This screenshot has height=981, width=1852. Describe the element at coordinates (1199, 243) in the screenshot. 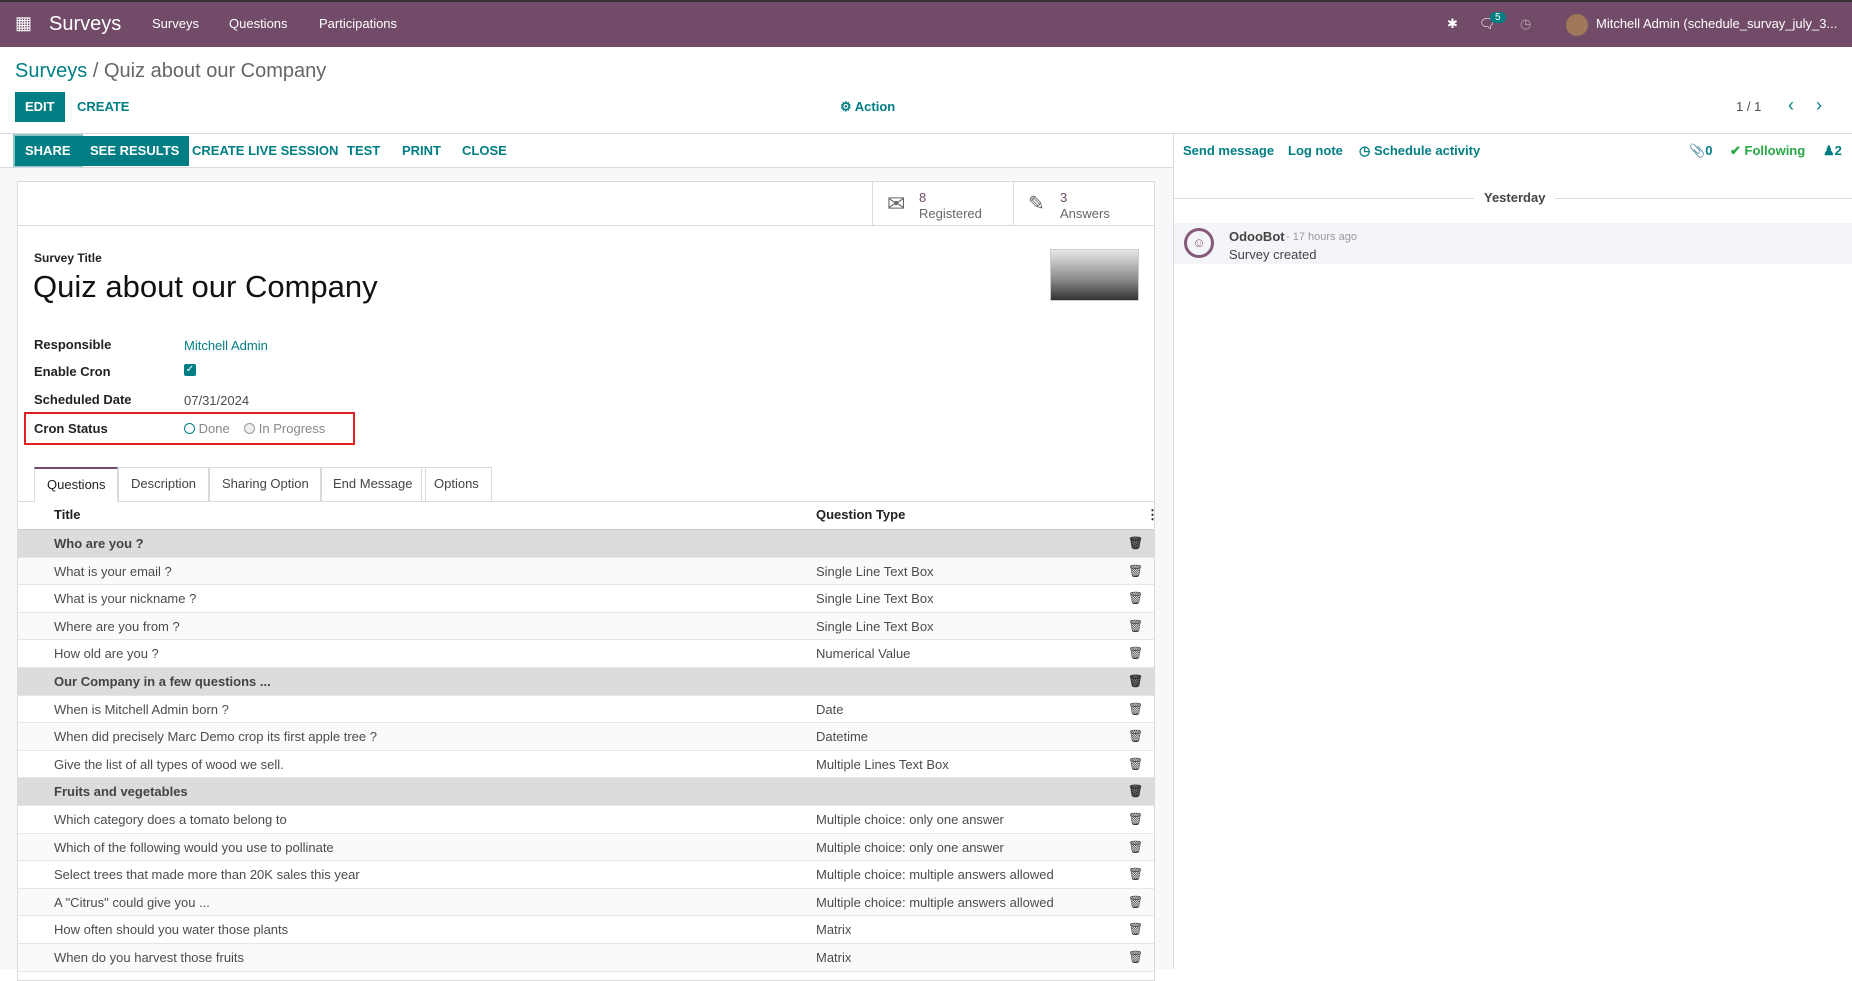

I see `odoobot-avatar: ☺` at that location.